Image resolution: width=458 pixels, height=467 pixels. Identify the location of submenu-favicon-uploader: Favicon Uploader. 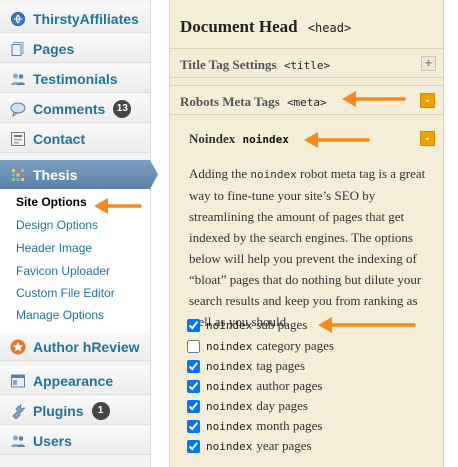
(63, 271).